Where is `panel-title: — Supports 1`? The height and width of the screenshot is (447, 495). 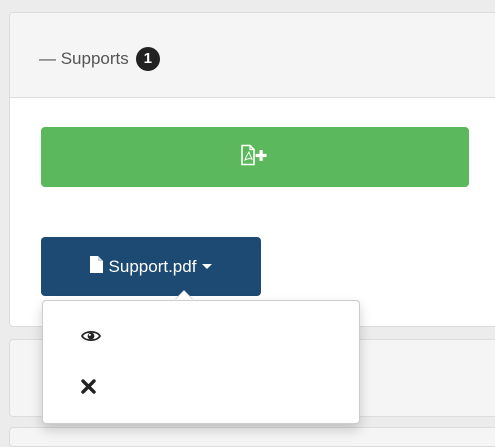
panel-title: — Supports 1 is located at coordinates (99, 59).